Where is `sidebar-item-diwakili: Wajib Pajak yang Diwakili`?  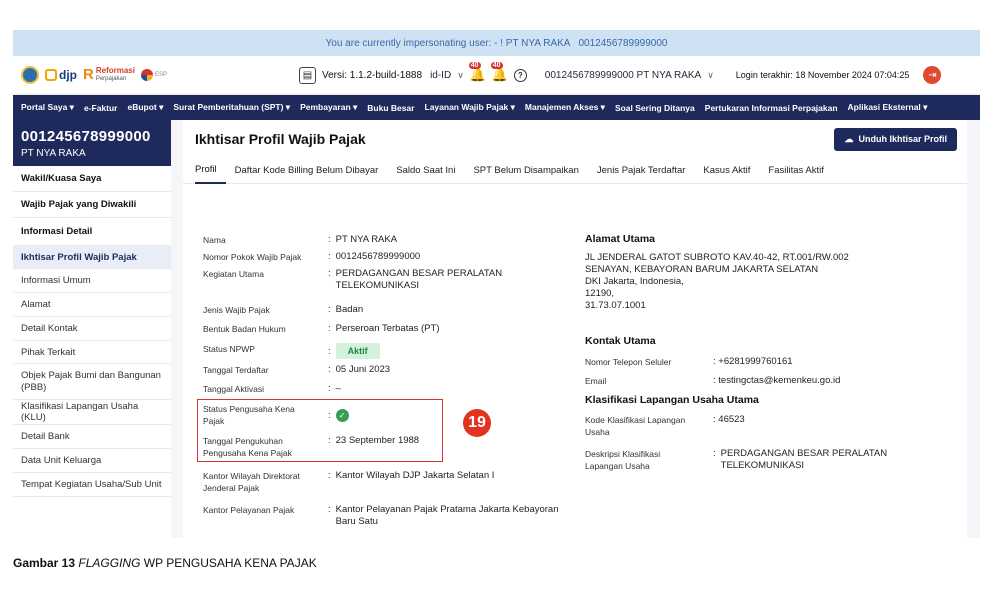
sidebar-item-diwakili: Wajib Pajak yang Diwakili is located at coordinates (92, 205).